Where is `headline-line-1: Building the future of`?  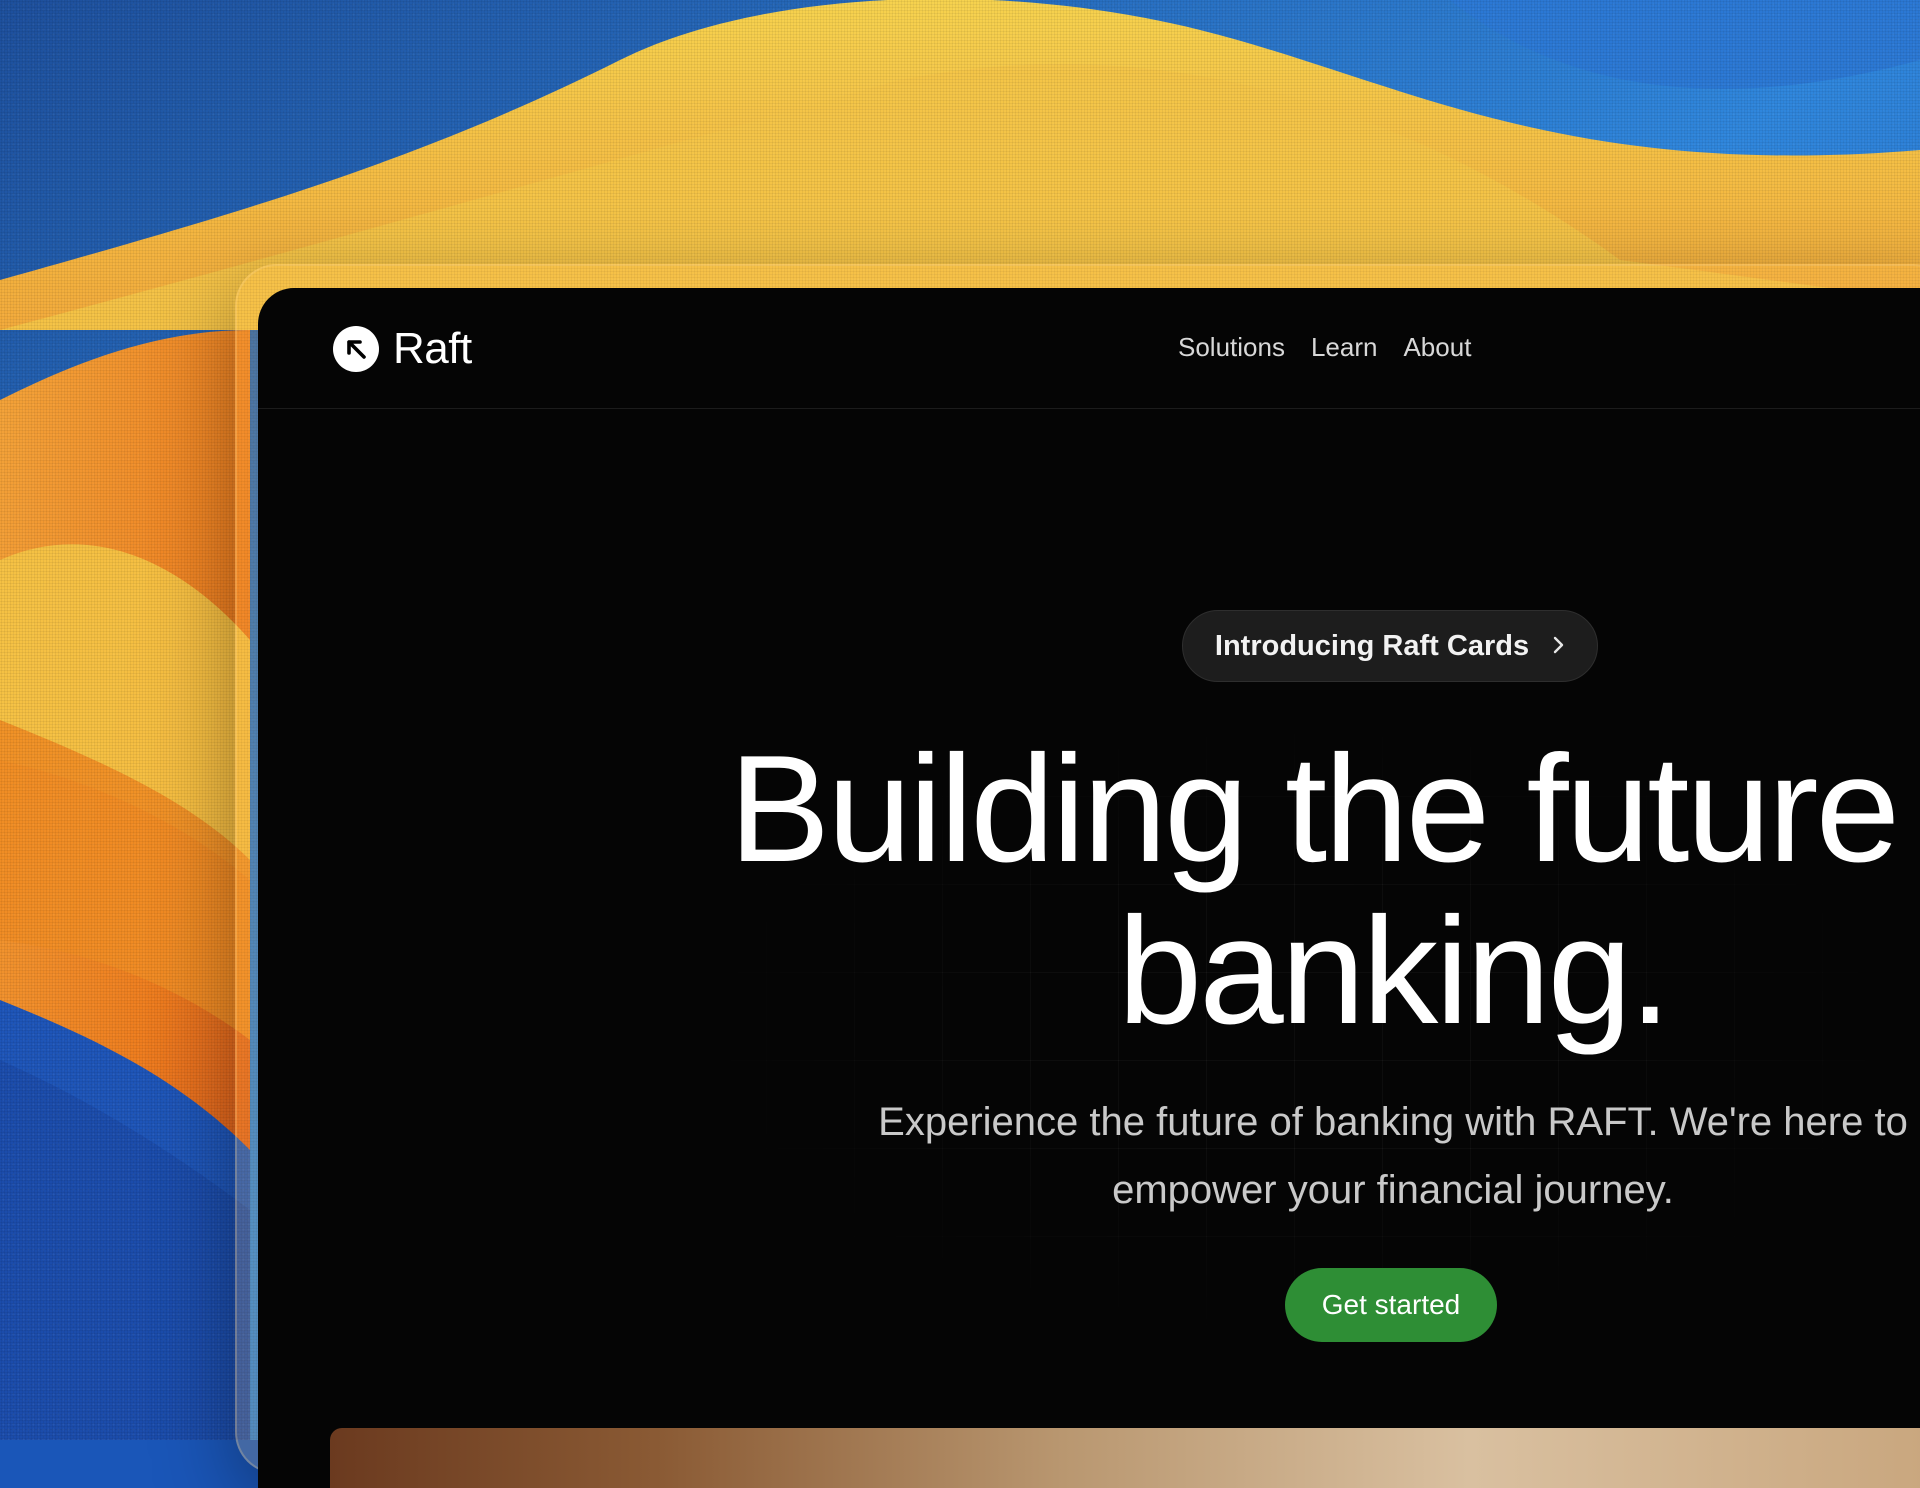
headline-line-1: Building the future of is located at coordinates (1324, 809).